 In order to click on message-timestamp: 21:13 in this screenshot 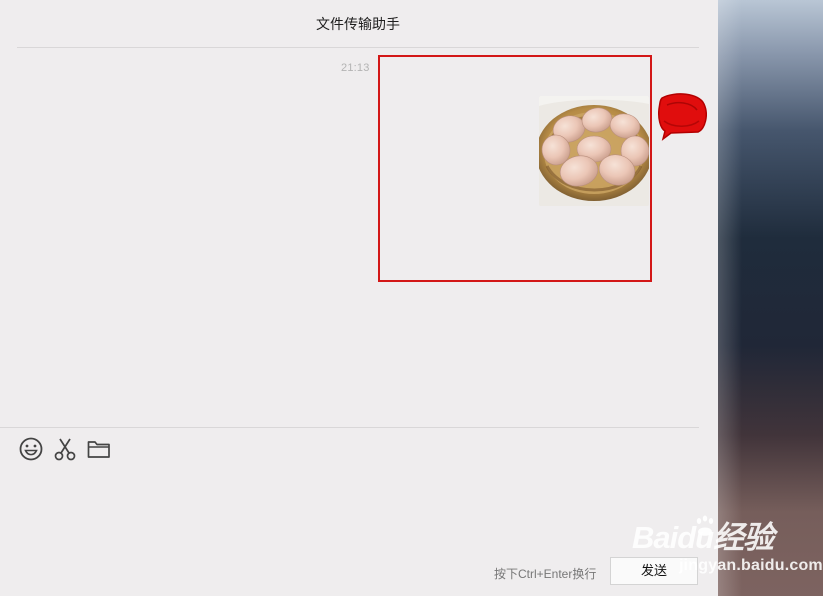, I will do `click(355, 68)`.